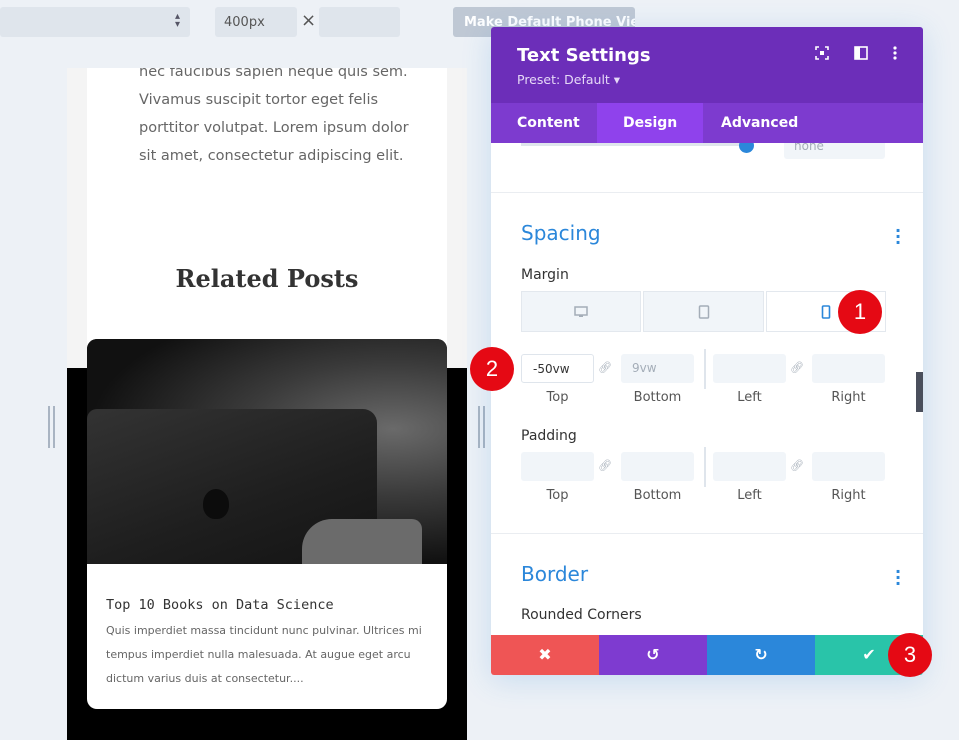 The width and height of the screenshot is (959, 740). I want to click on border-section-title: Border, so click(554, 574).